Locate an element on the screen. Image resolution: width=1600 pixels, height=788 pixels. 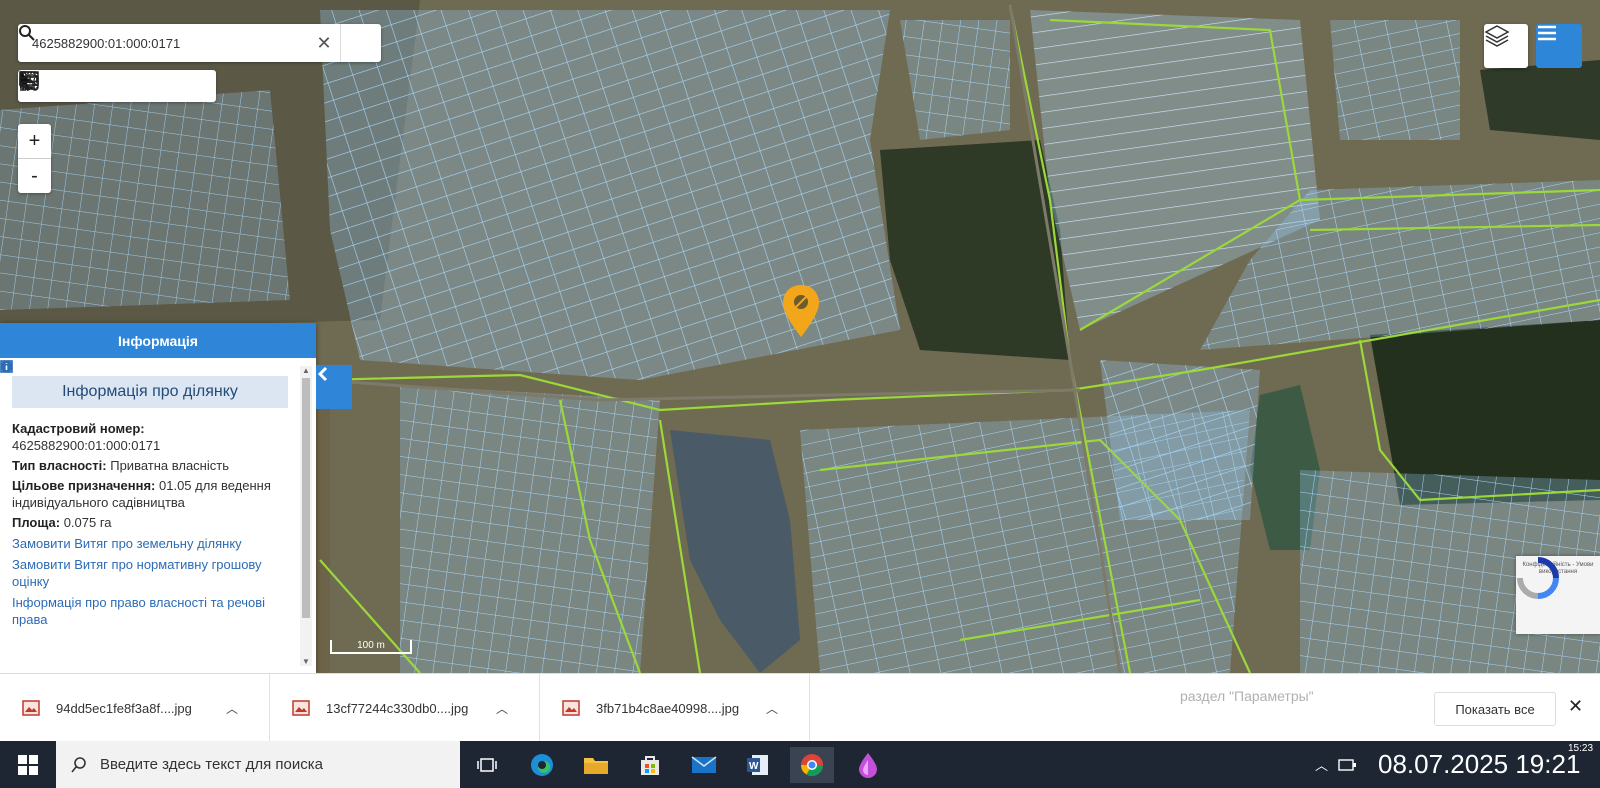
start-button is located at coordinates (28, 764).